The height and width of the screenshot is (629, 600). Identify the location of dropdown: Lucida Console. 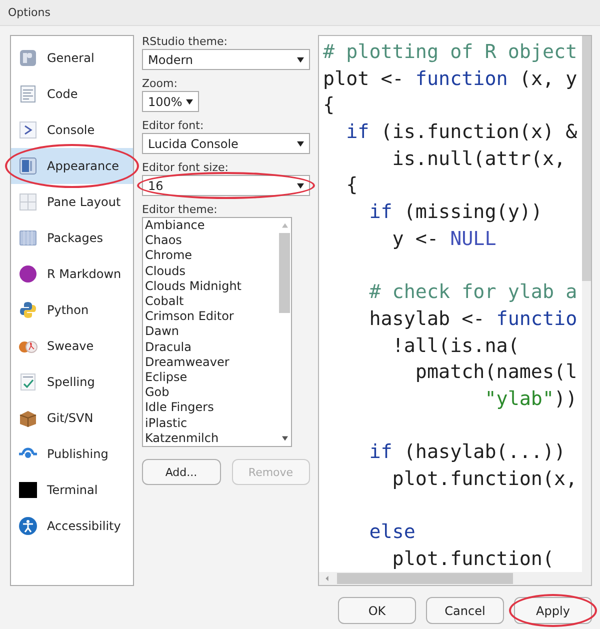
(226, 143).